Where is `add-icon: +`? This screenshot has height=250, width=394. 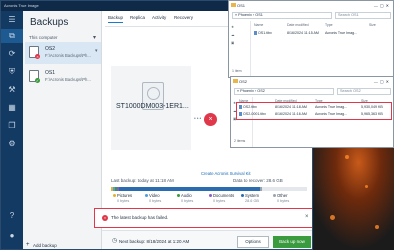
add-icon: + is located at coordinates (28, 245).